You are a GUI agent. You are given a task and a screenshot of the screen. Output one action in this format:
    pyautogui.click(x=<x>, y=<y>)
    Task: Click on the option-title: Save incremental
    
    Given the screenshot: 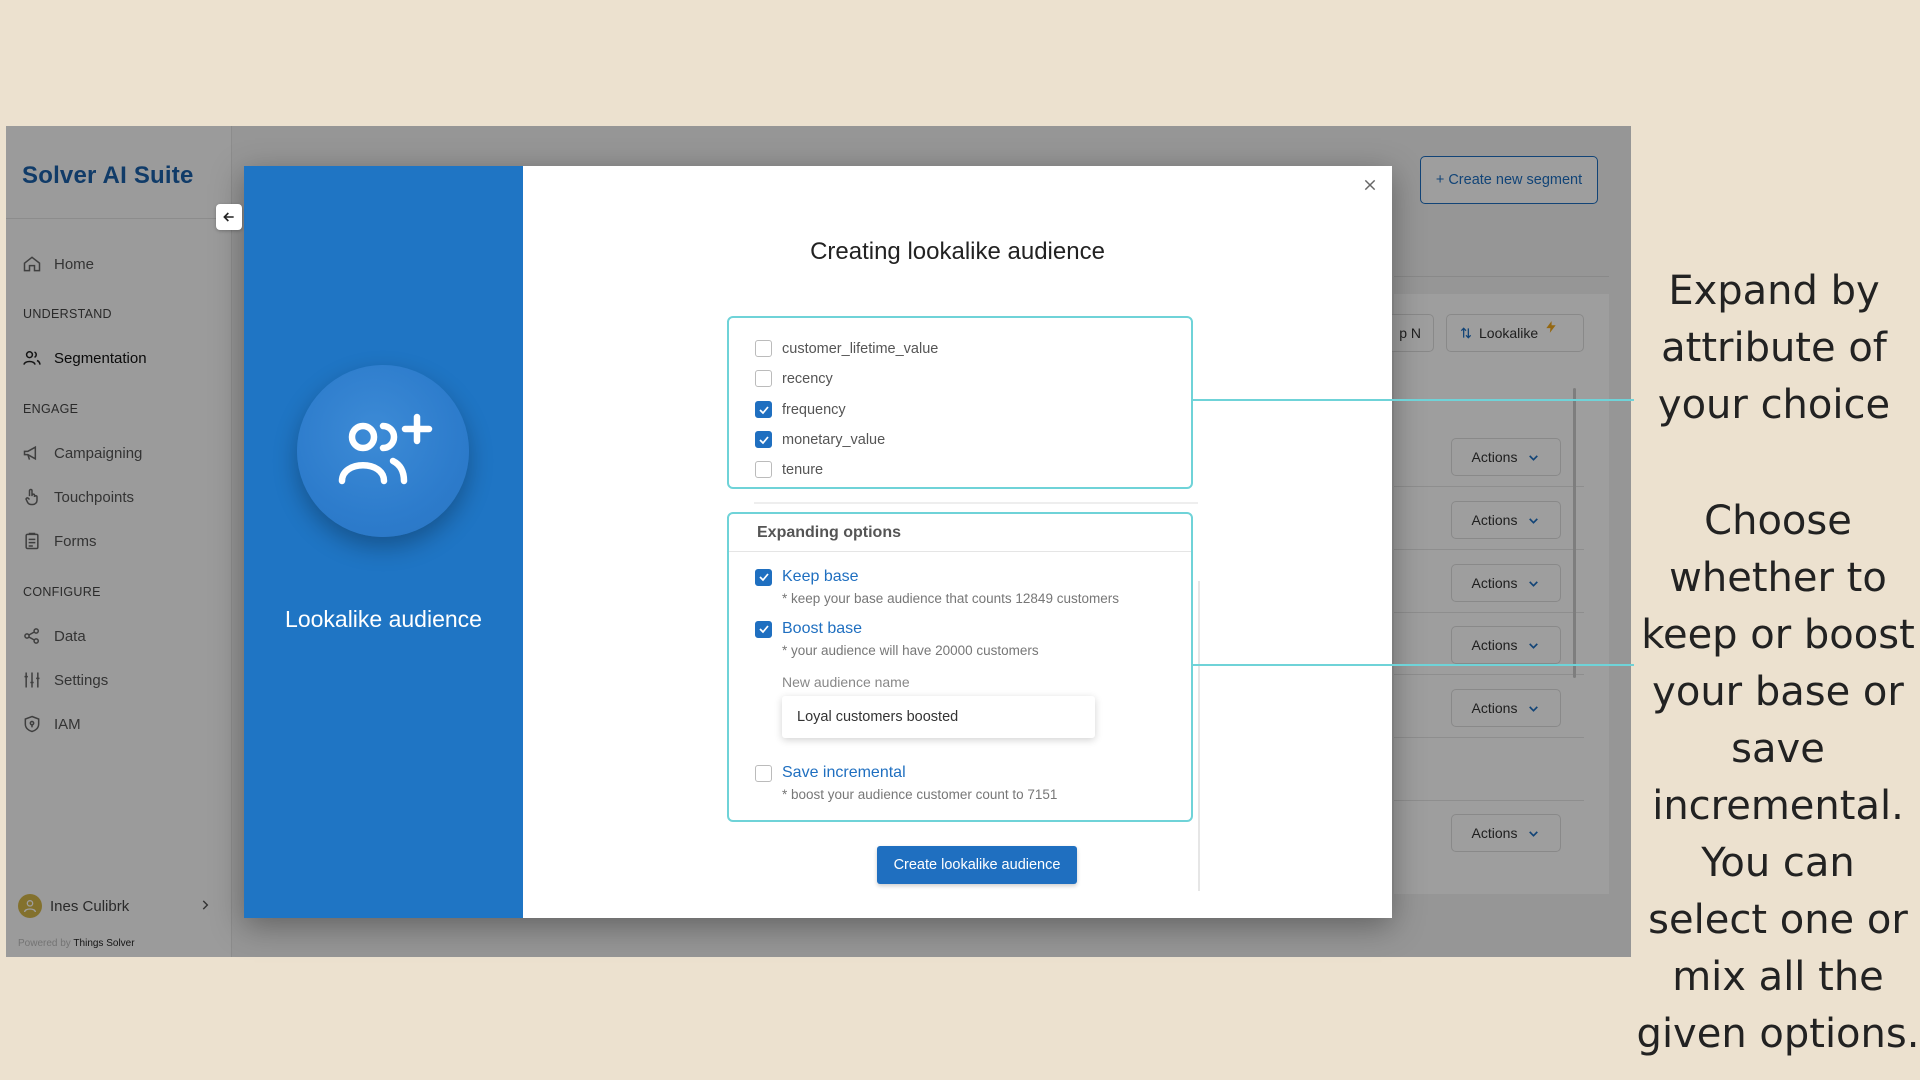 What is the action you would take?
    pyautogui.click(x=844, y=772)
    